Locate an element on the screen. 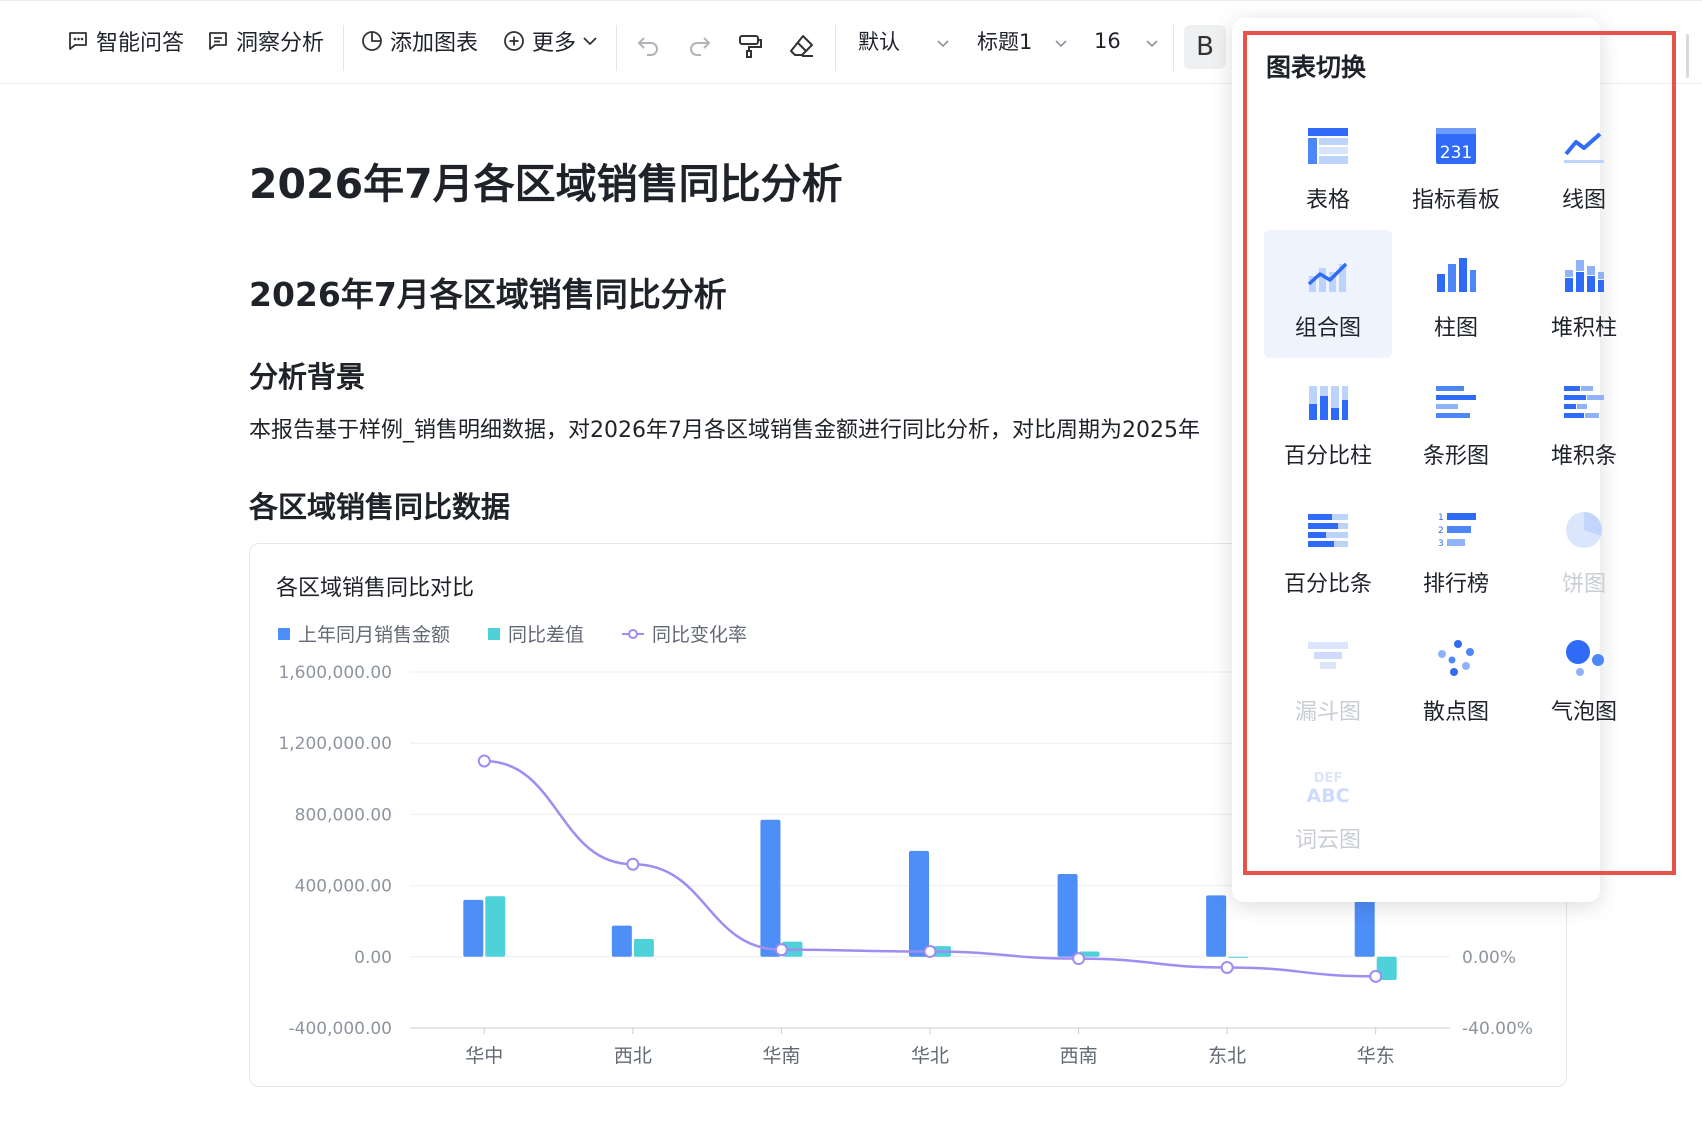 Image resolution: width=1702 pixels, height=1122 pixels. heading-style-select: 标题1 is located at coordinates (1004, 41).